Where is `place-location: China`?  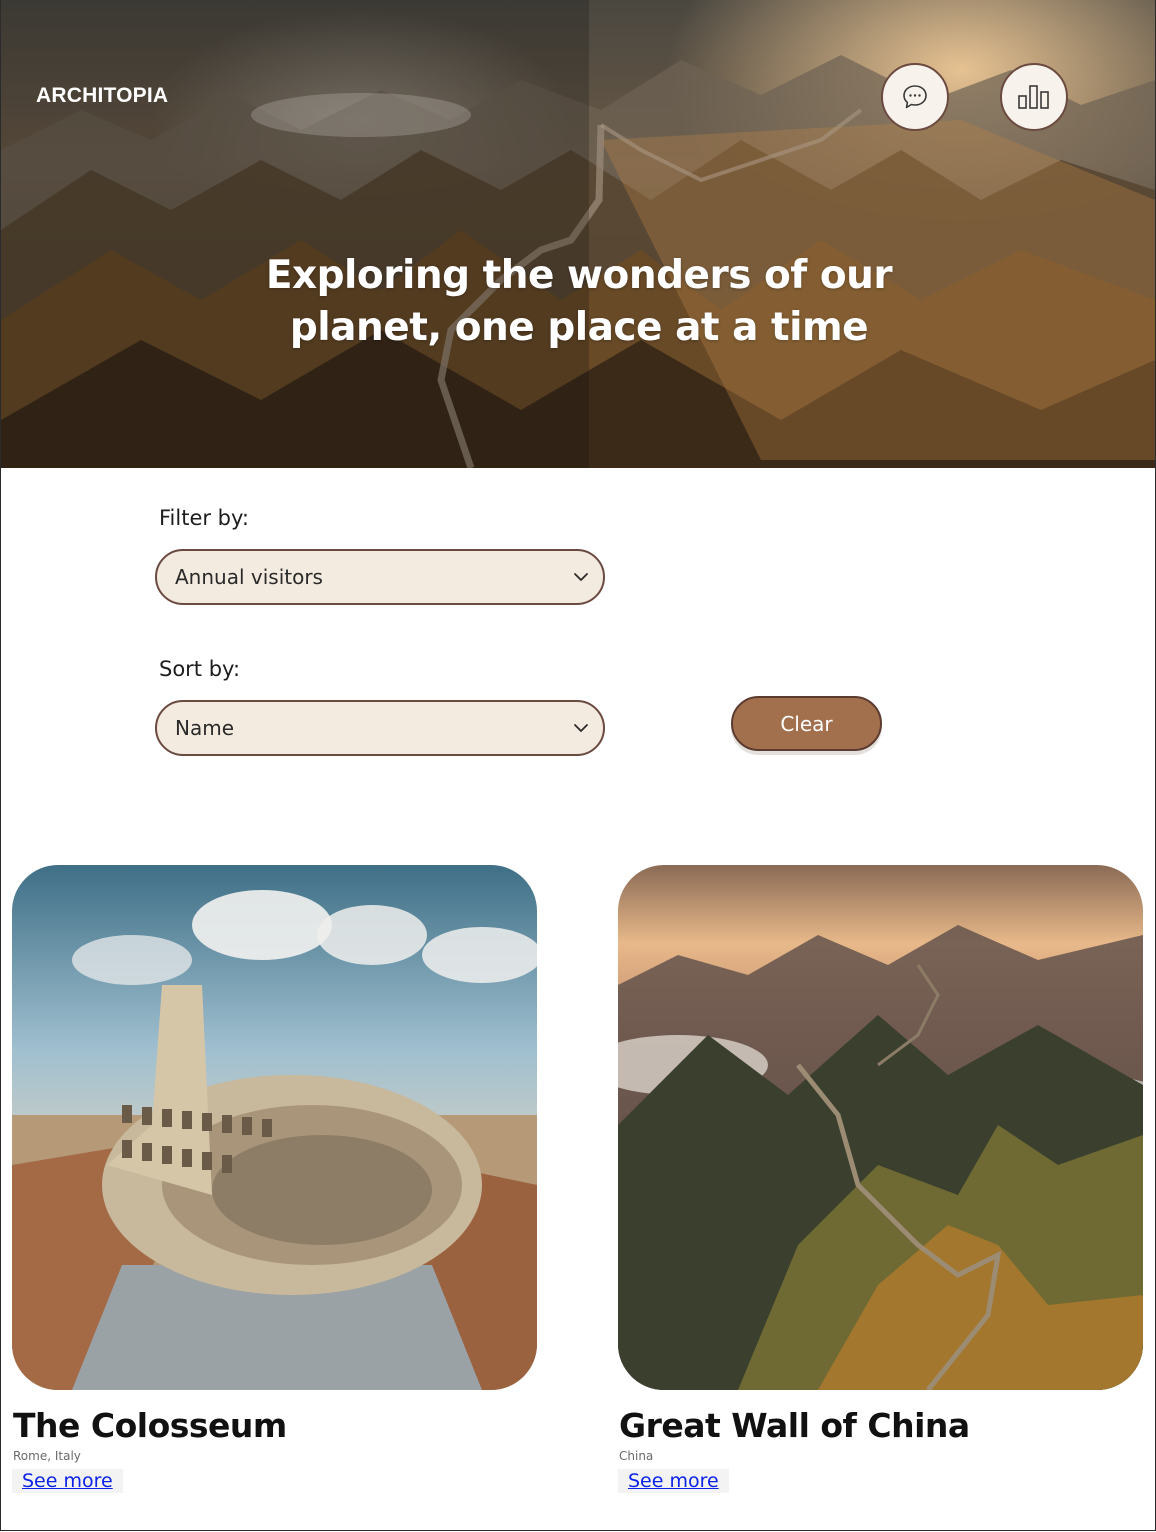
place-location: China is located at coordinates (636, 1456).